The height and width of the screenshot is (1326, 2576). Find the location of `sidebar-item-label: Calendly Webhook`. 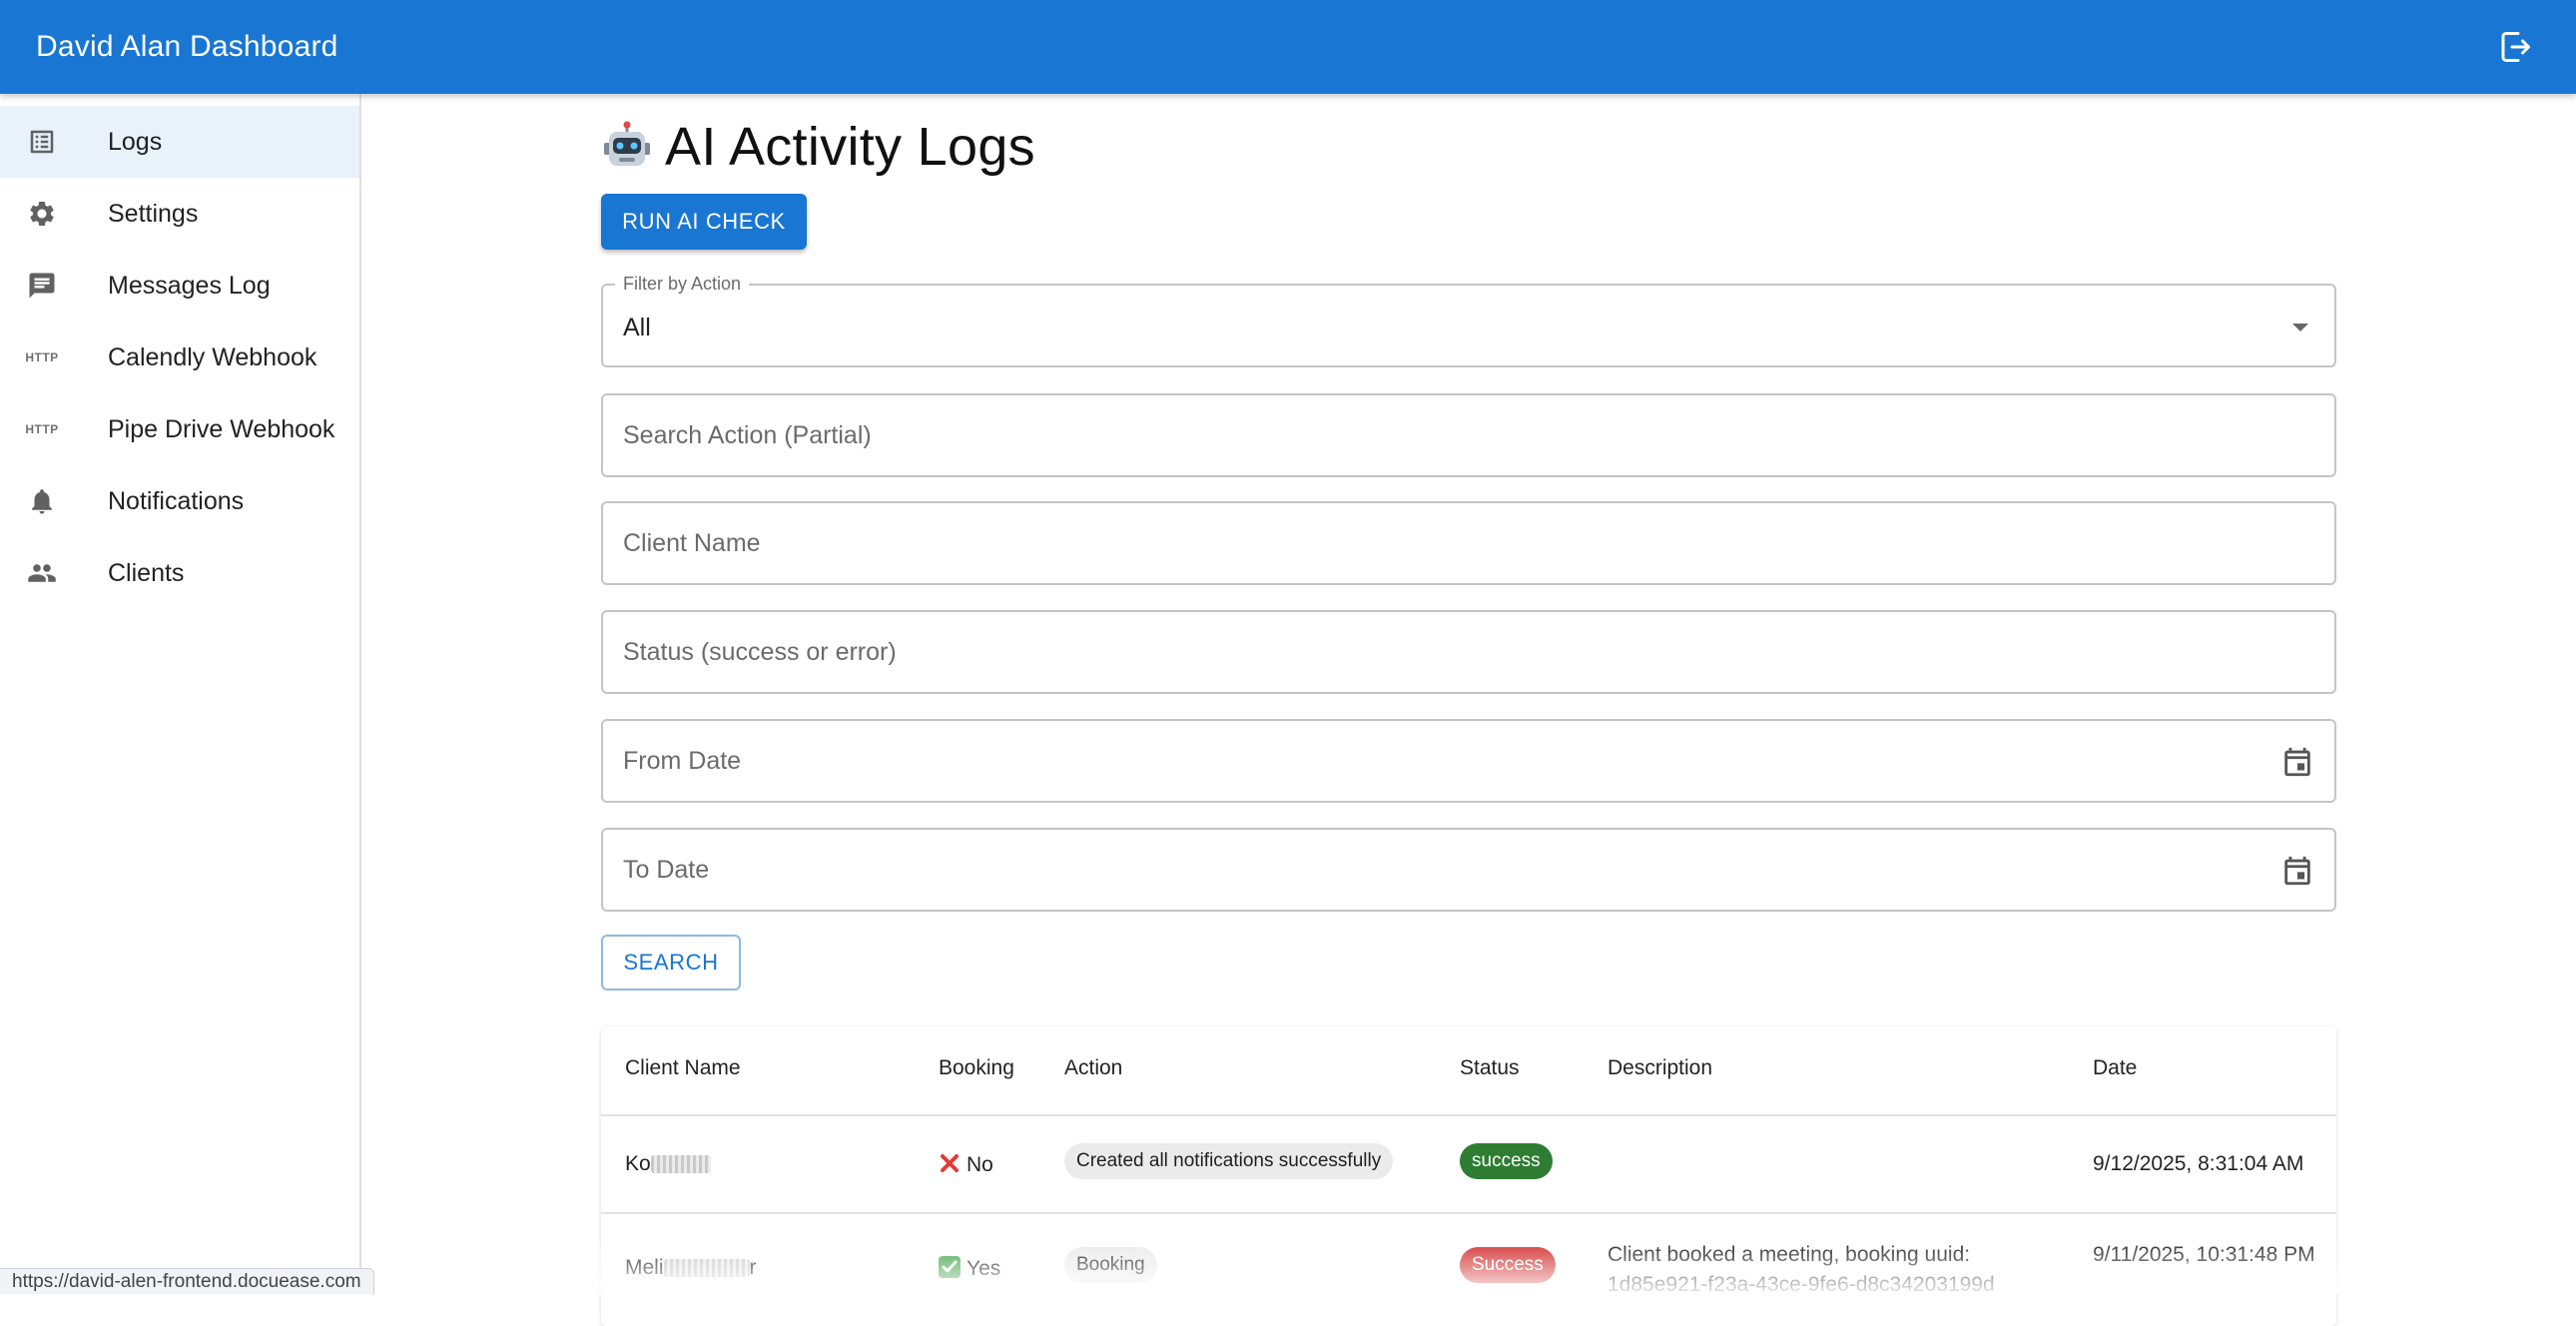

sidebar-item-label: Calendly Webhook is located at coordinates (213, 356).